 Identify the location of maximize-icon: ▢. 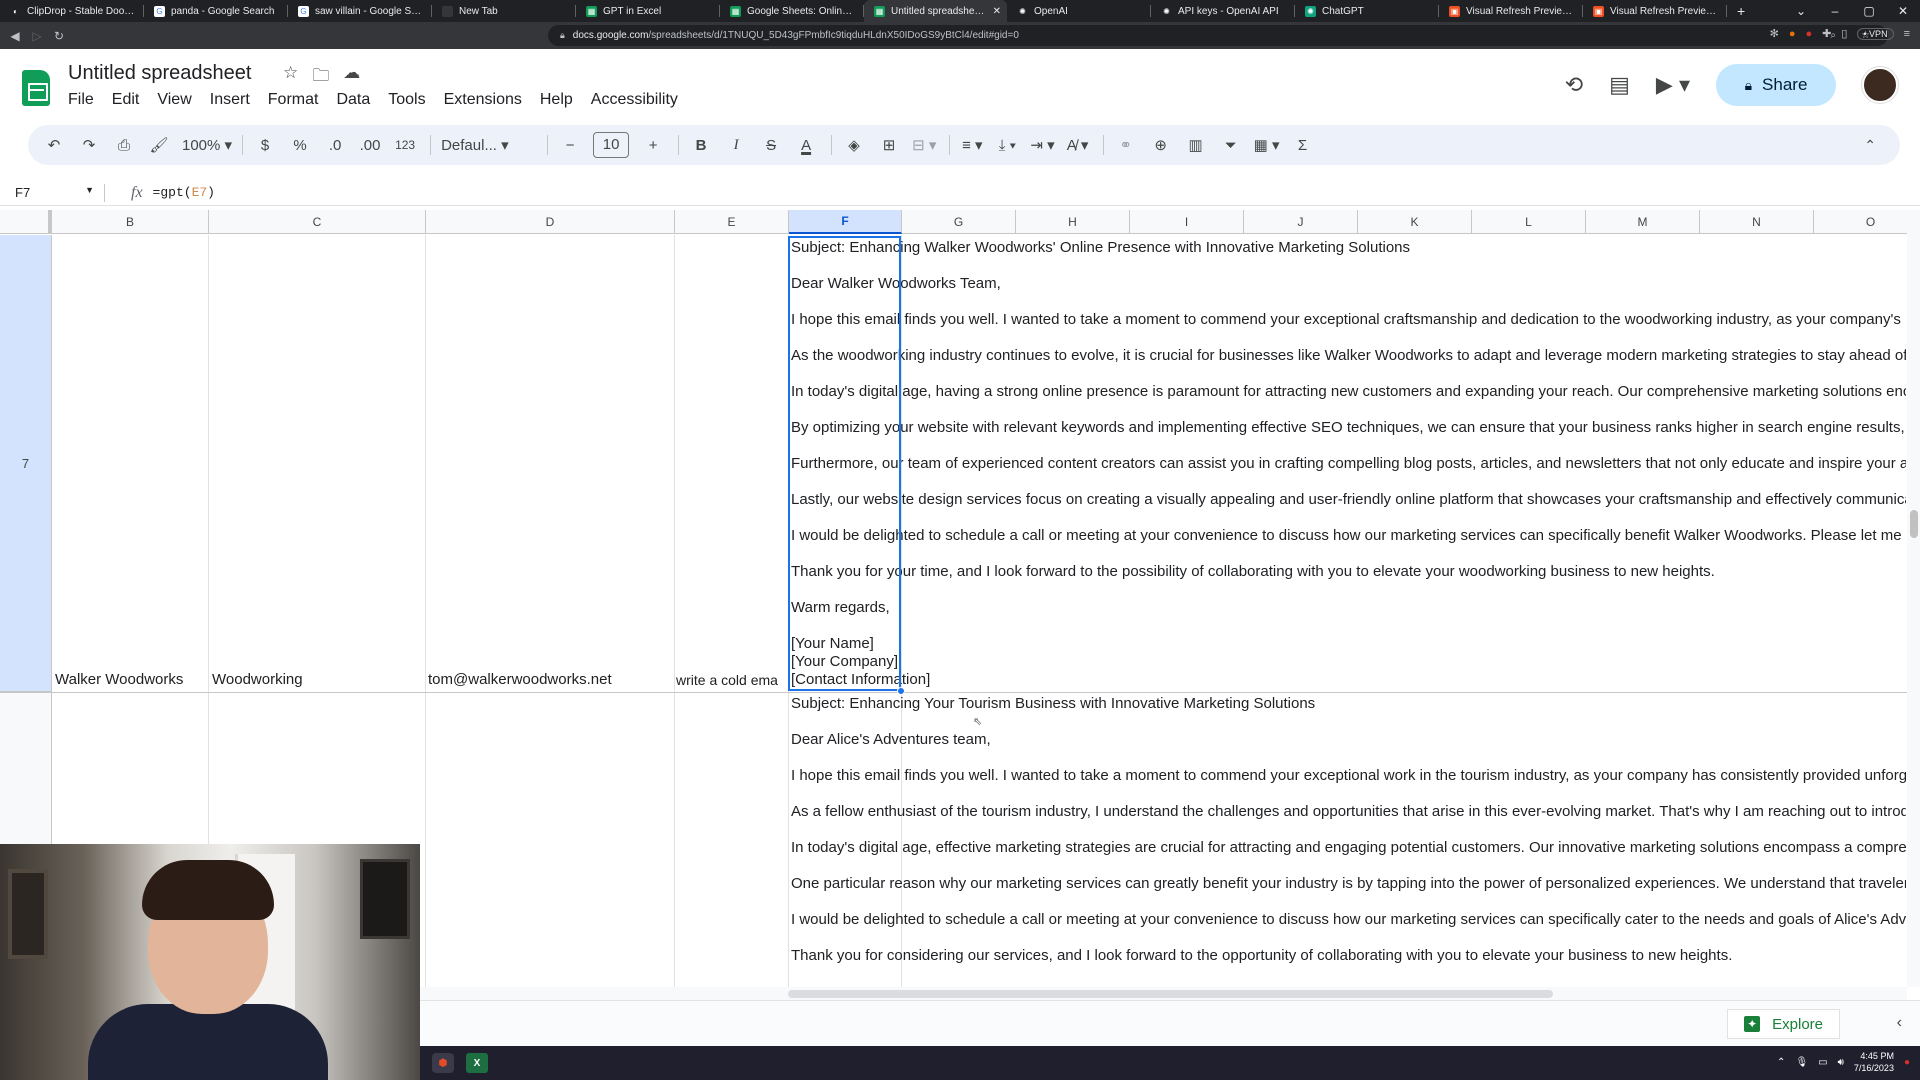
(1869, 11).